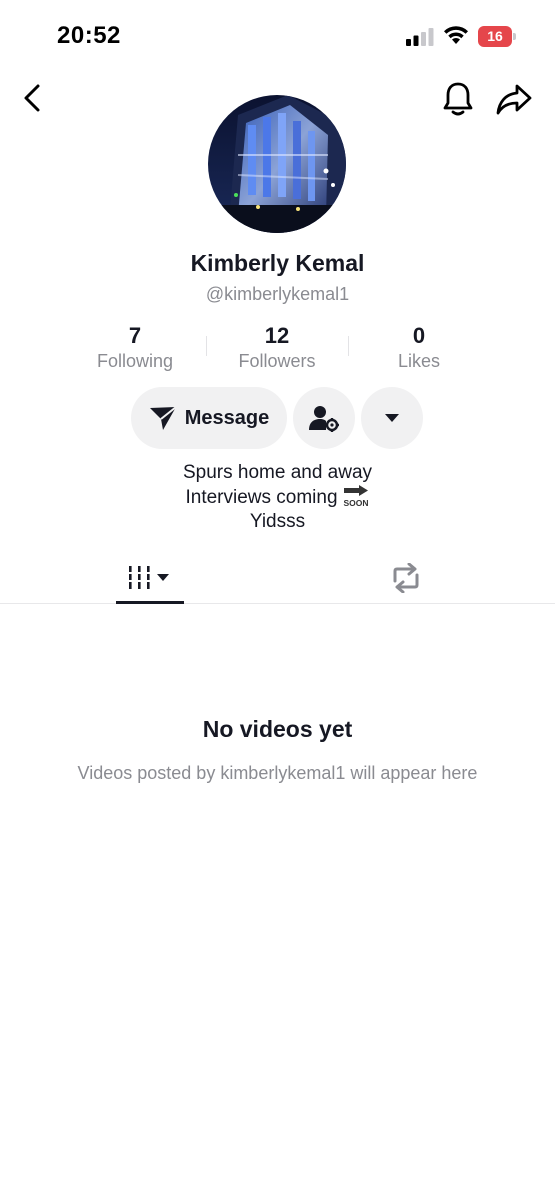 Image resolution: width=555 pixels, height=1200 pixels. Describe the element at coordinates (135, 361) in the screenshot. I see `following-label: Following` at that location.